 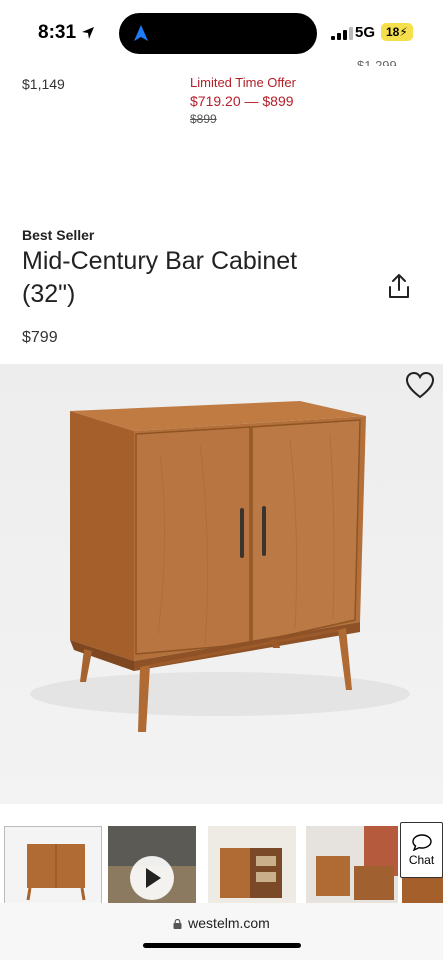 What do you see at coordinates (56, 872) in the screenshot?
I see `thumbnail-cabinet-icon` at bounding box center [56, 872].